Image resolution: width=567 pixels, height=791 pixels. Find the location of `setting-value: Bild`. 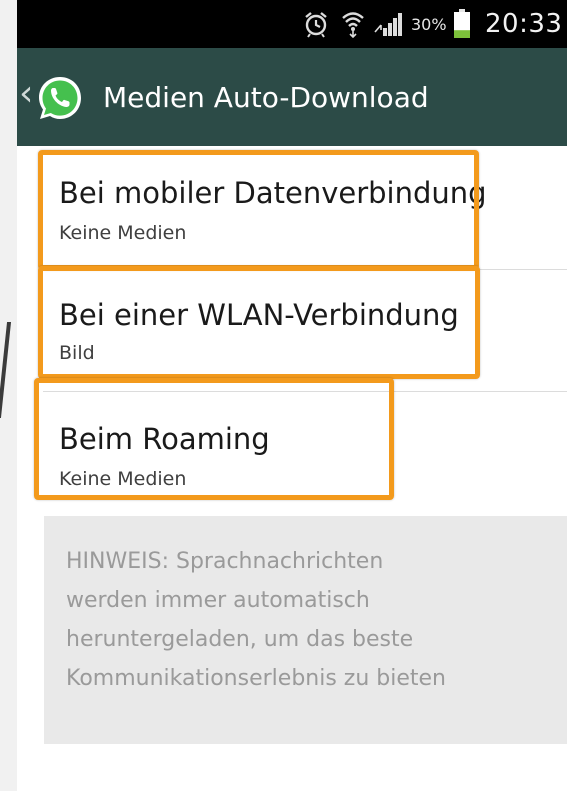

setting-value: Bild is located at coordinates (77, 353).